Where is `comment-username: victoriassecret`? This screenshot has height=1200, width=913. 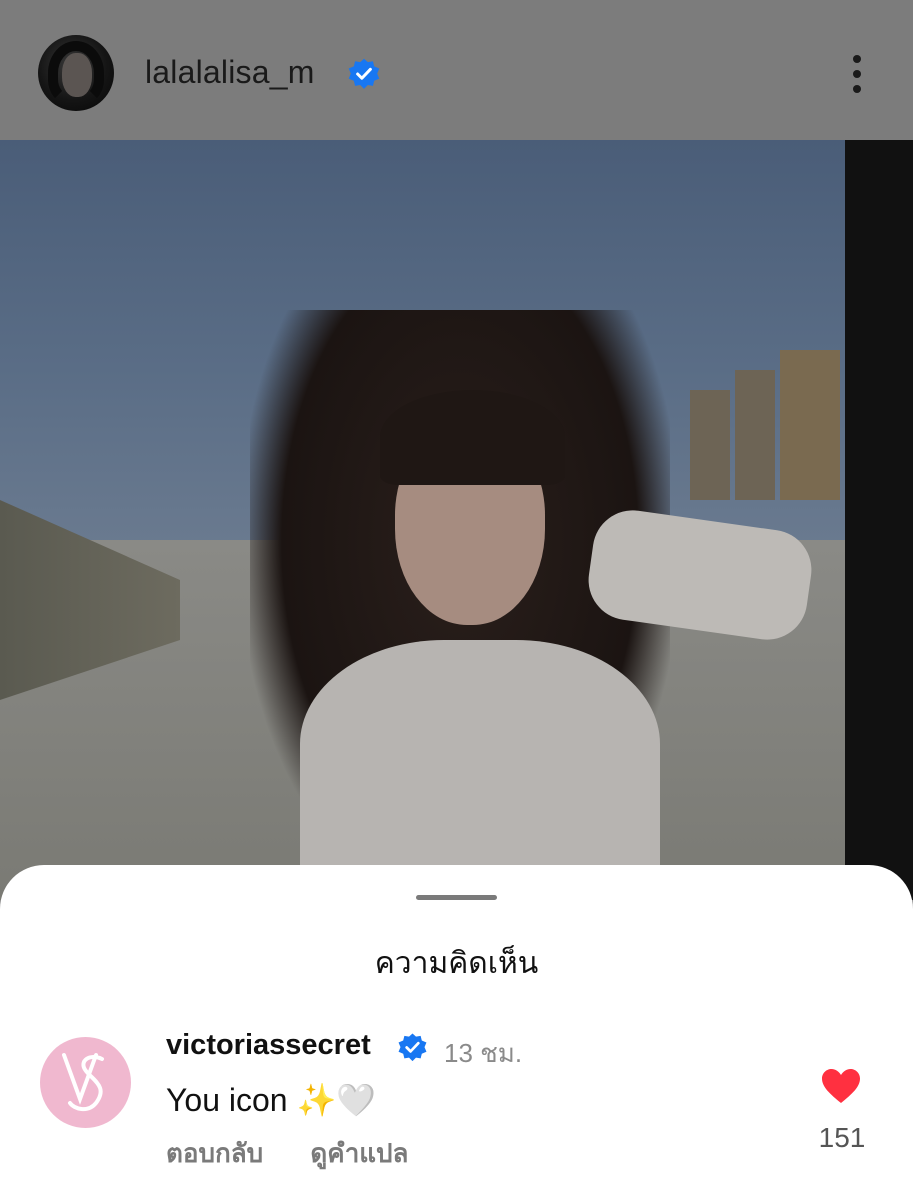 comment-username: victoriassecret is located at coordinates (268, 1045).